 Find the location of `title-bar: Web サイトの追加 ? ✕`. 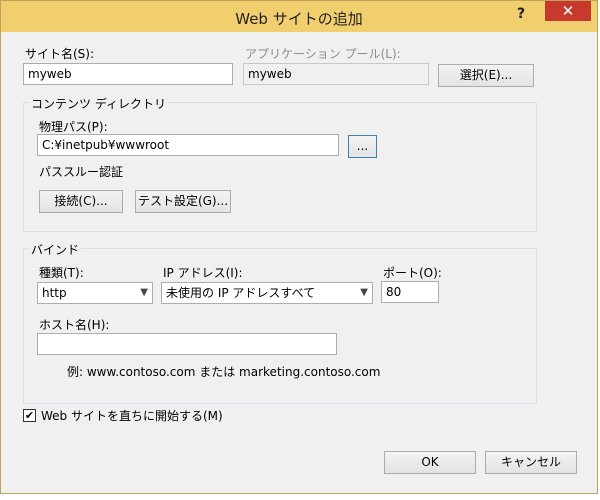

title-bar: Web サイトの追加 ? ✕ is located at coordinates (299, 16).